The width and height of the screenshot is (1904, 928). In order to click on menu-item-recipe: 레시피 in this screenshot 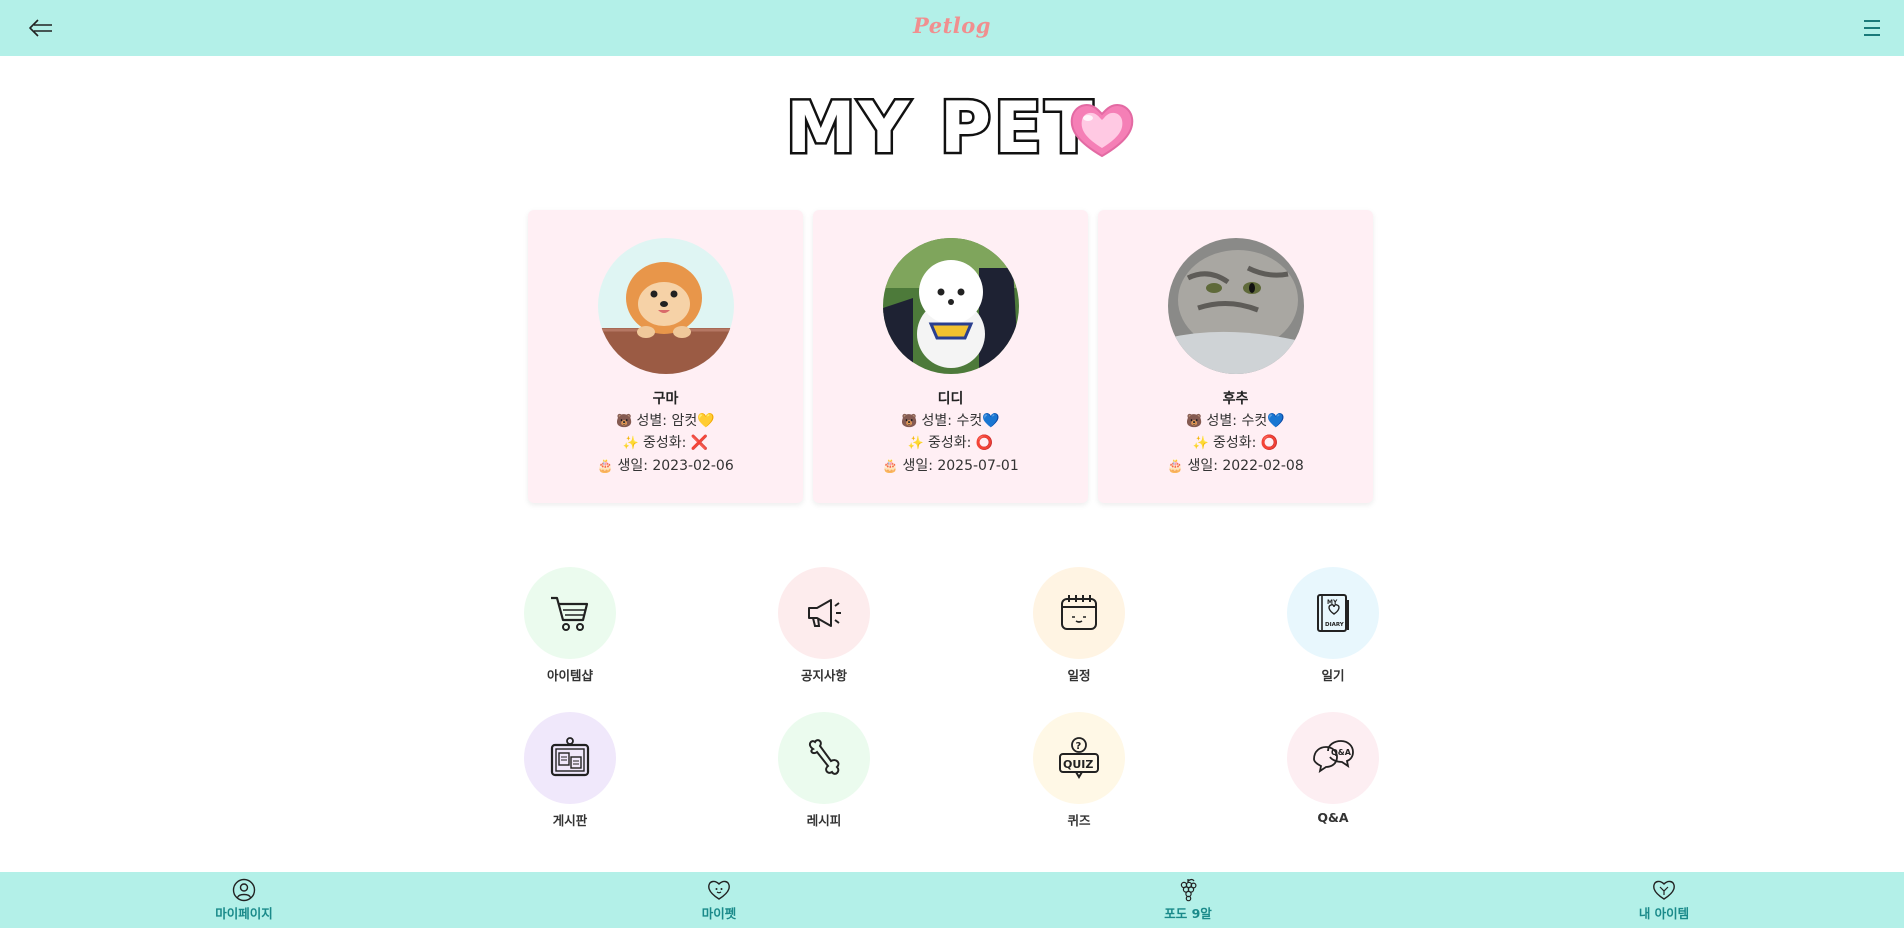, I will do `click(824, 772)`.